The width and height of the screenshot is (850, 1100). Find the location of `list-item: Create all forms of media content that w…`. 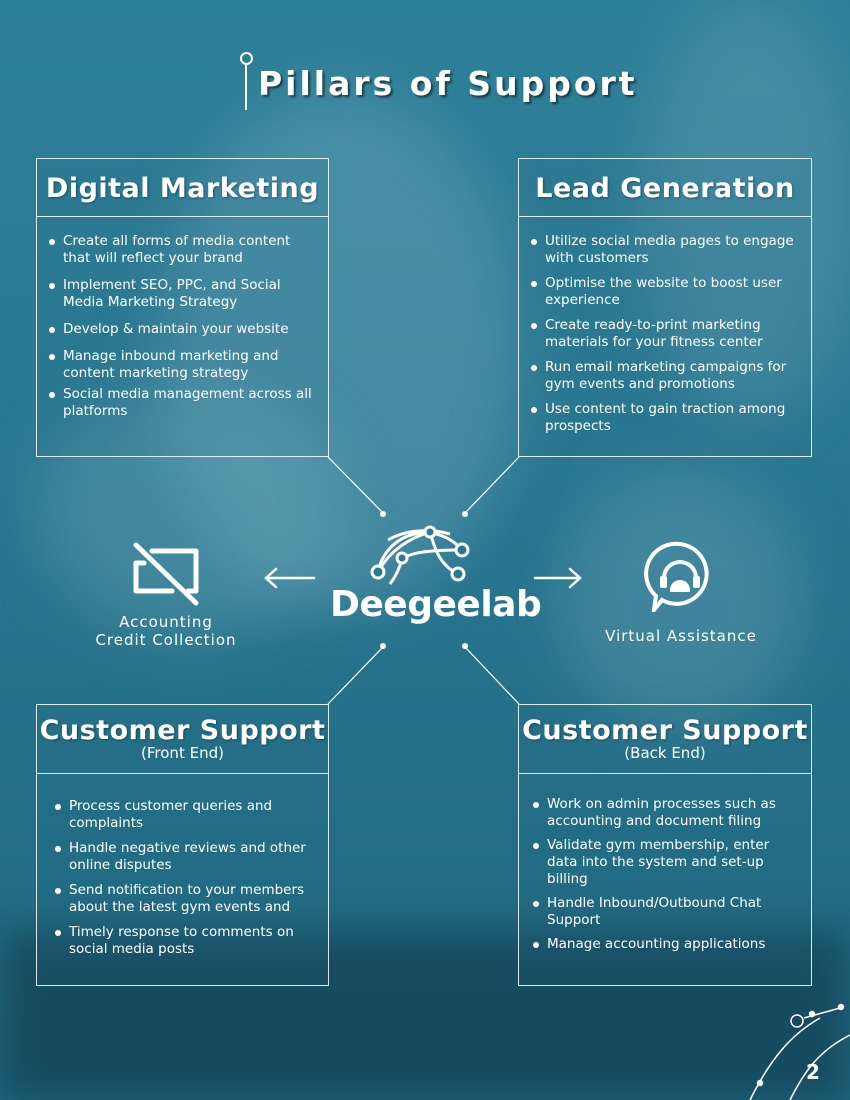

list-item: Create all forms of media content that w… is located at coordinates (183, 250).